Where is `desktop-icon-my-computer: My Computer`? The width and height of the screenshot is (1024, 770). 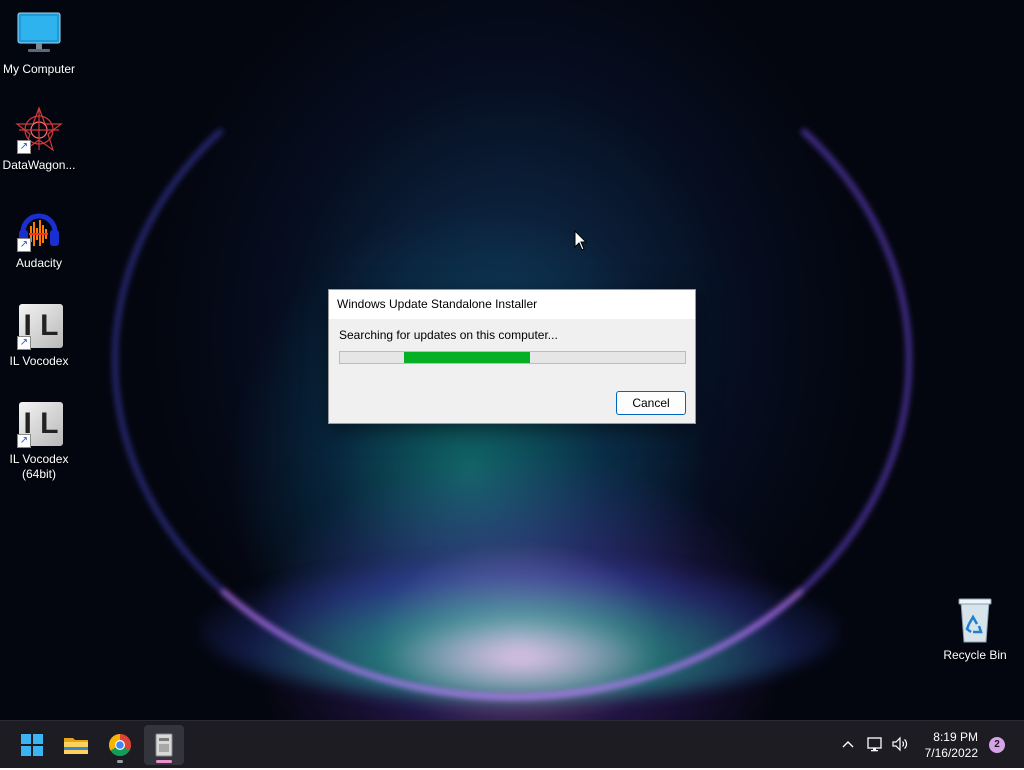
desktop-icon-my-computer: My Computer is located at coordinates (39, 43).